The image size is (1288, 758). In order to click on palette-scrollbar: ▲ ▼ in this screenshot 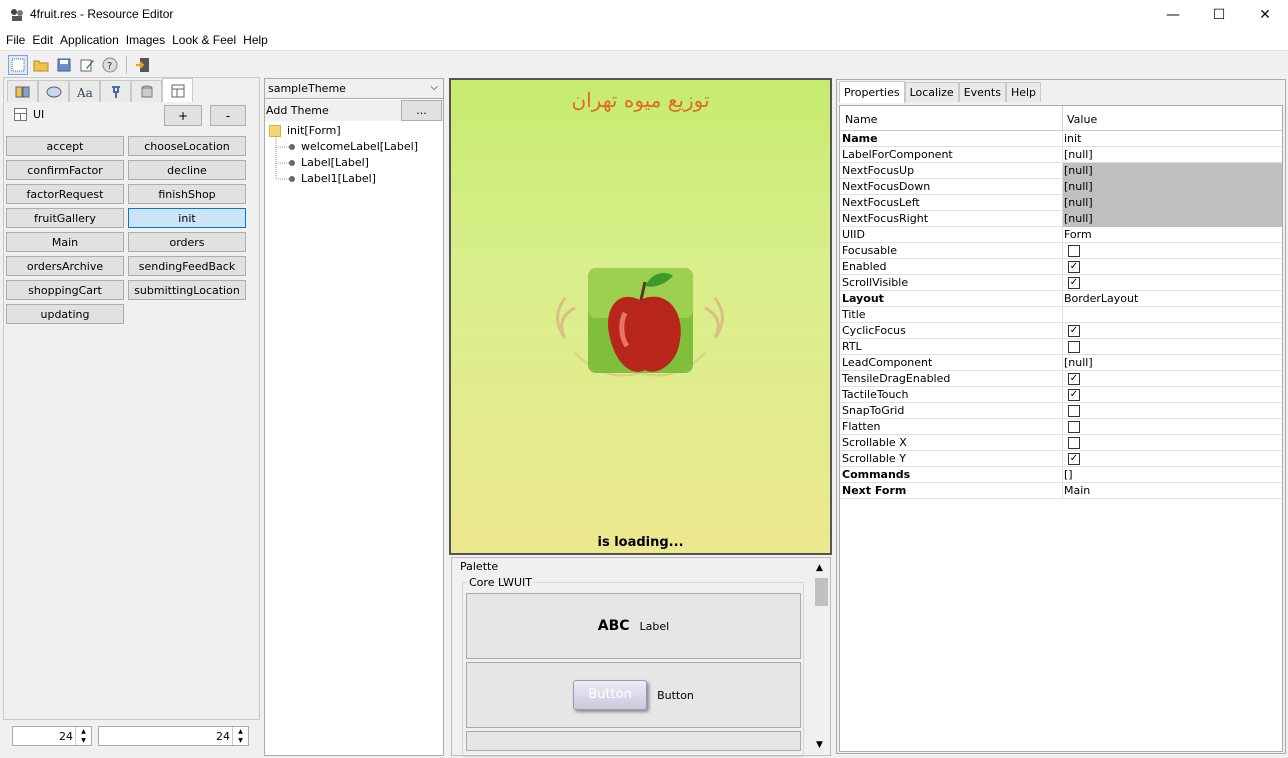, I will do `click(821, 657)`.